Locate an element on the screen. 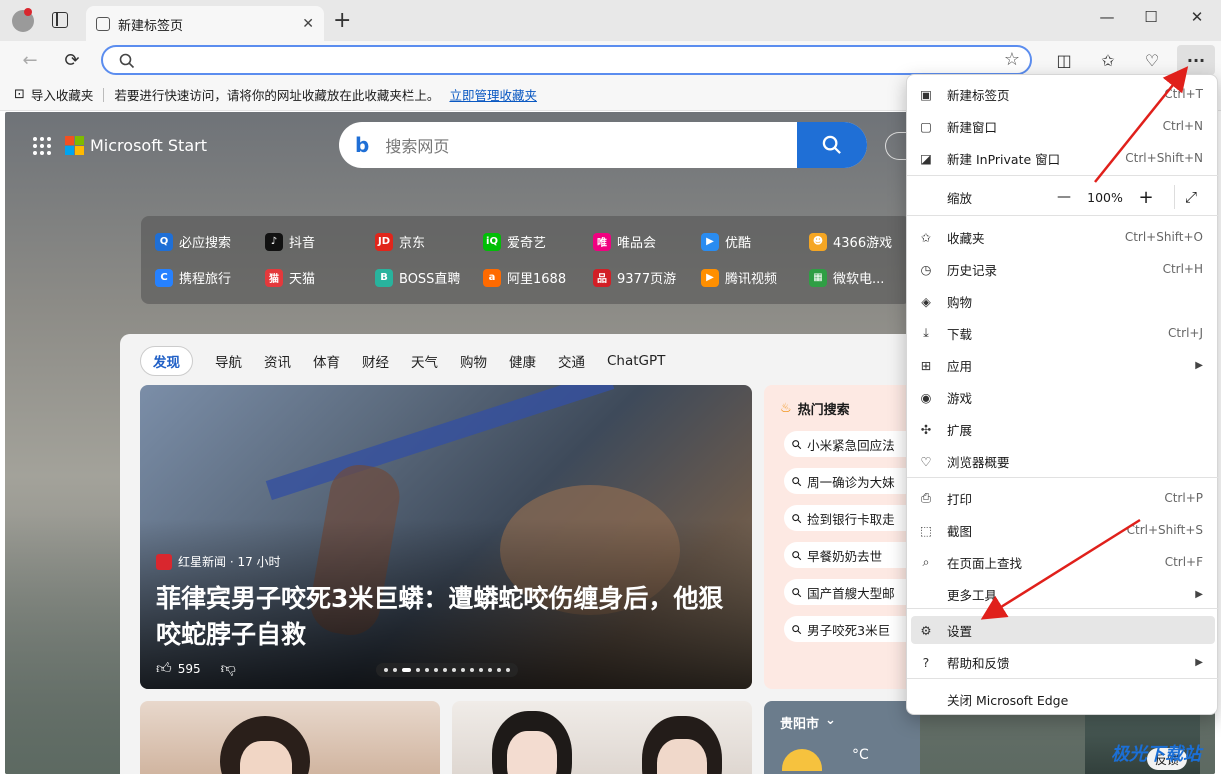 The image size is (1221, 779). feed-tab: 天气 is located at coordinates (424, 361).